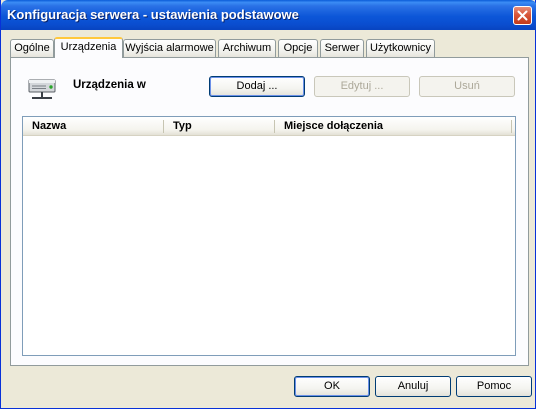 This screenshot has height=409, width=536. I want to click on close-button, so click(522, 15).